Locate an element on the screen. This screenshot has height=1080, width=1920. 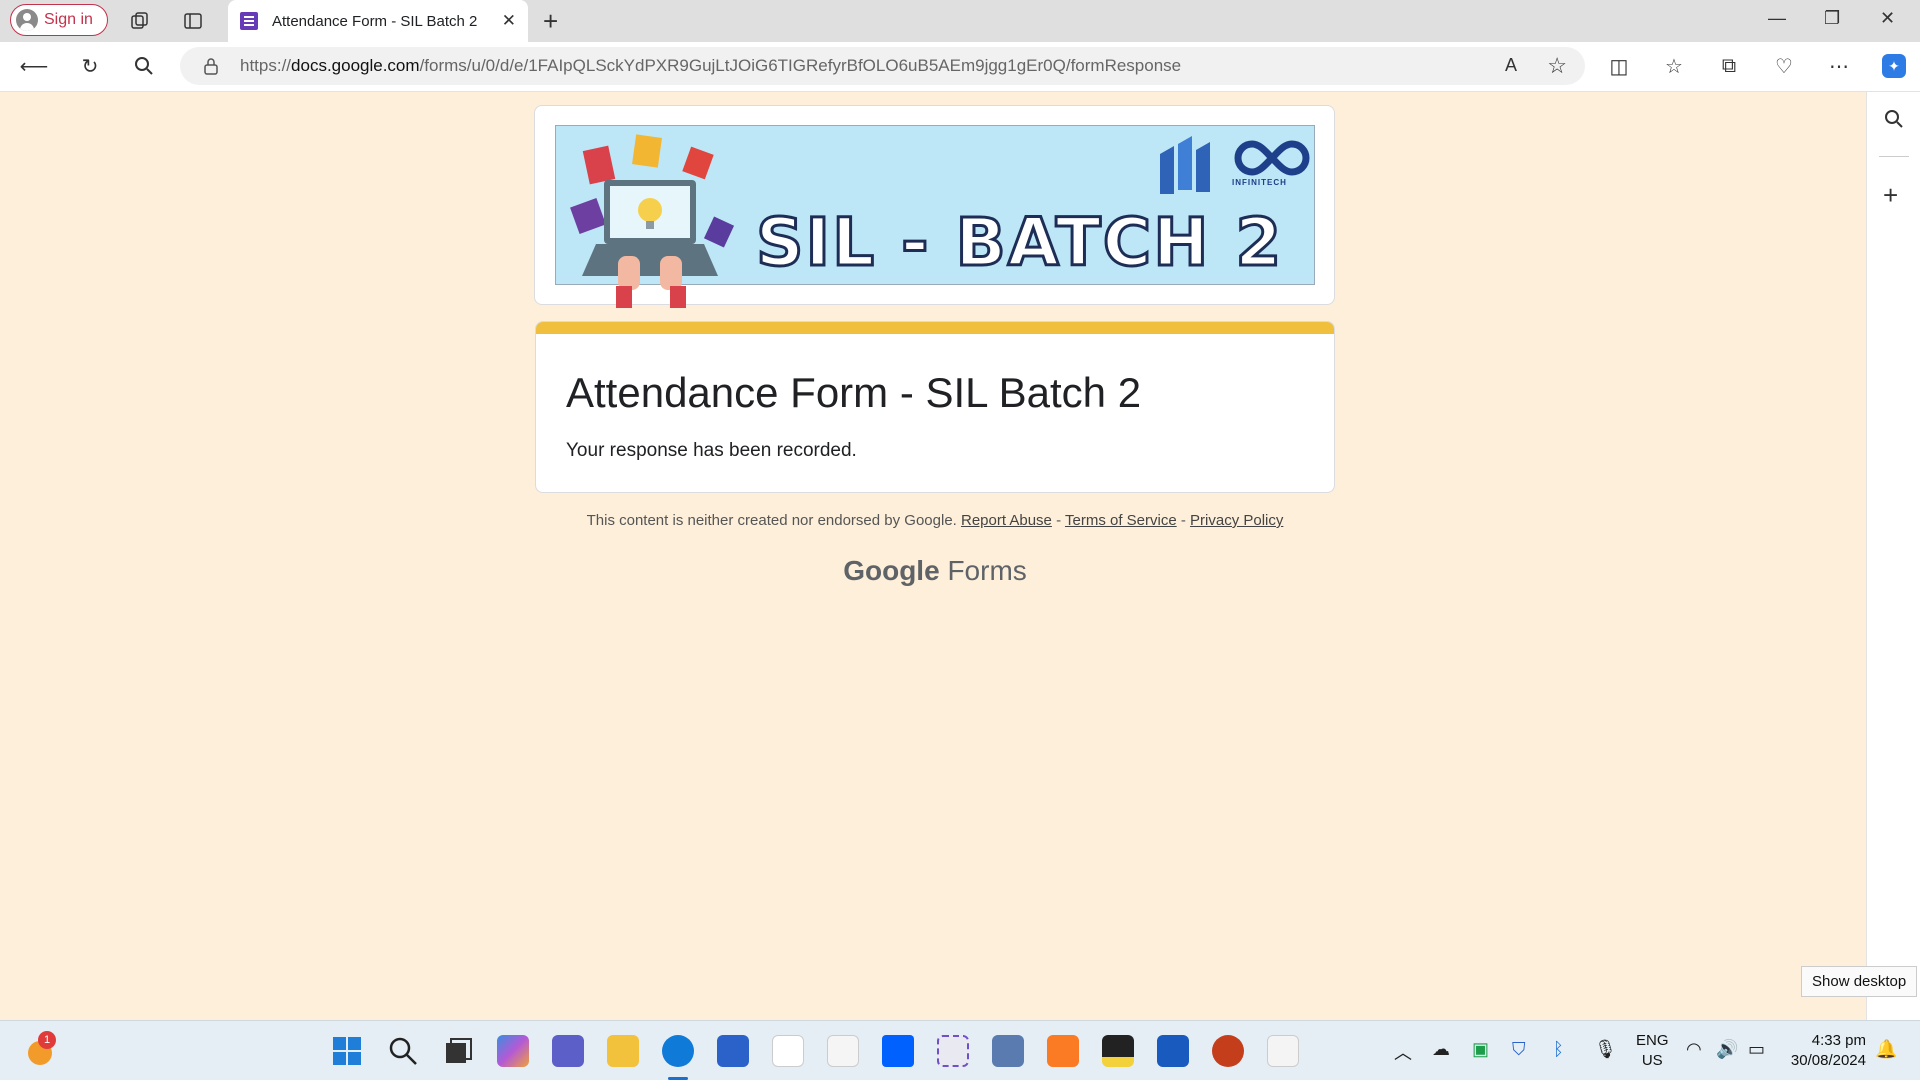
url-prefix: https:// is located at coordinates (266, 65).